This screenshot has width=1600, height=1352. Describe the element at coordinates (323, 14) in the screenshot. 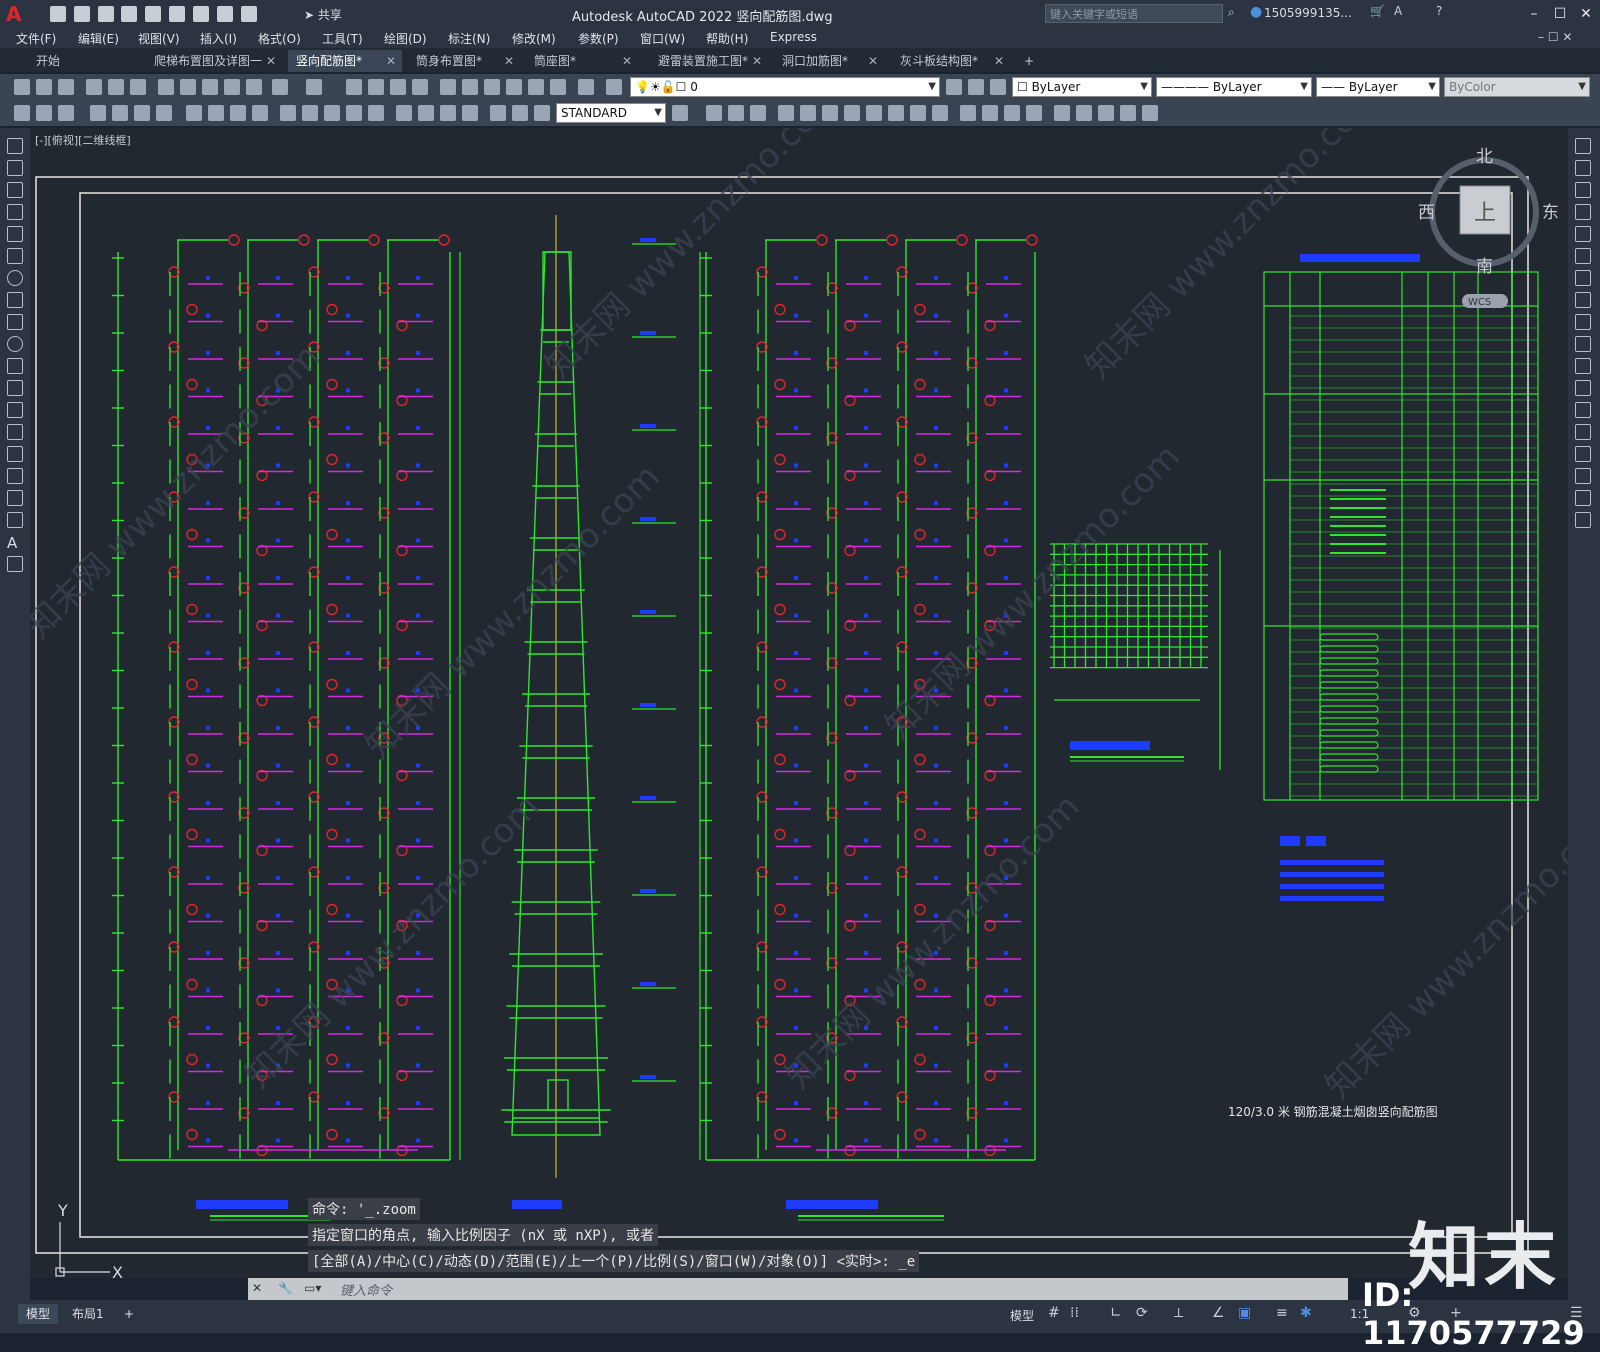

I see `share-button: ➤ 共享` at that location.